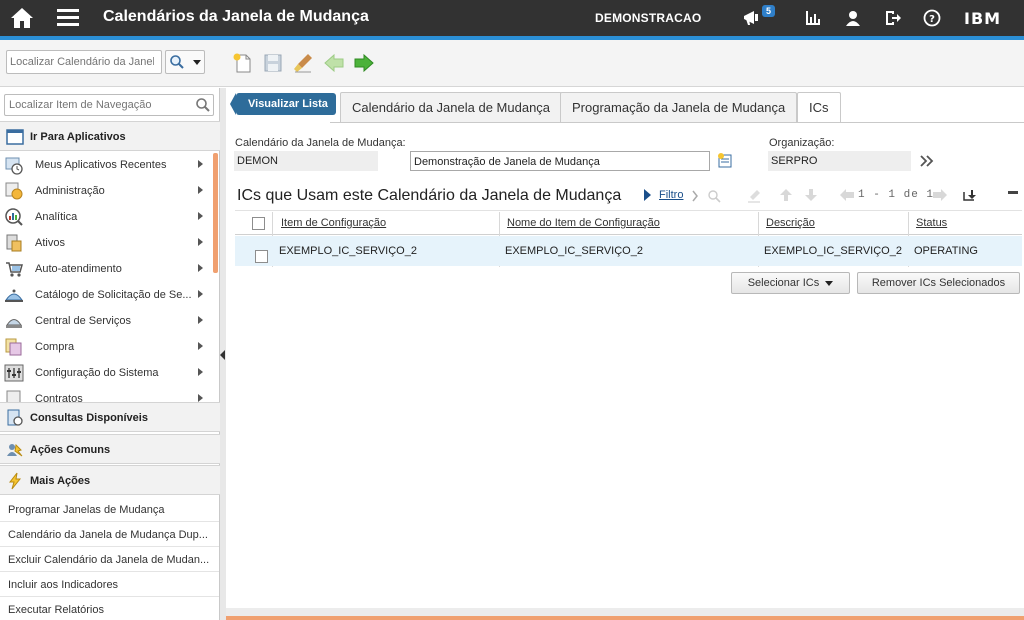 The image size is (1024, 620). What do you see at coordinates (783, 283) in the screenshot?
I see `select-cis-label: Selecionar ICs` at bounding box center [783, 283].